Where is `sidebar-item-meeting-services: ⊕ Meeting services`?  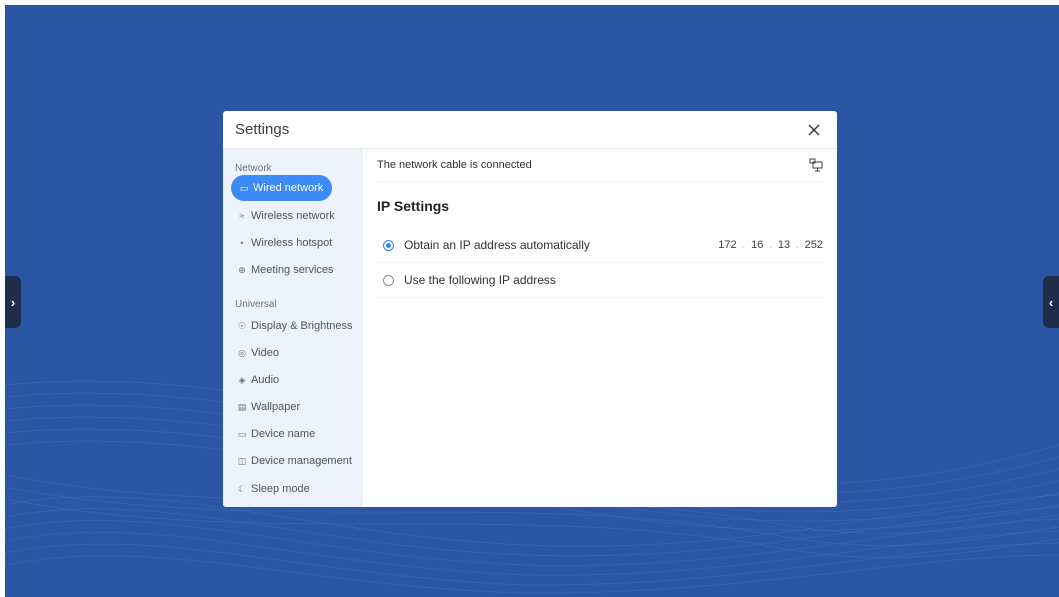
sidebar-item-meeting-services: ⊕ Meeting services is located at coordinates (282, 270).